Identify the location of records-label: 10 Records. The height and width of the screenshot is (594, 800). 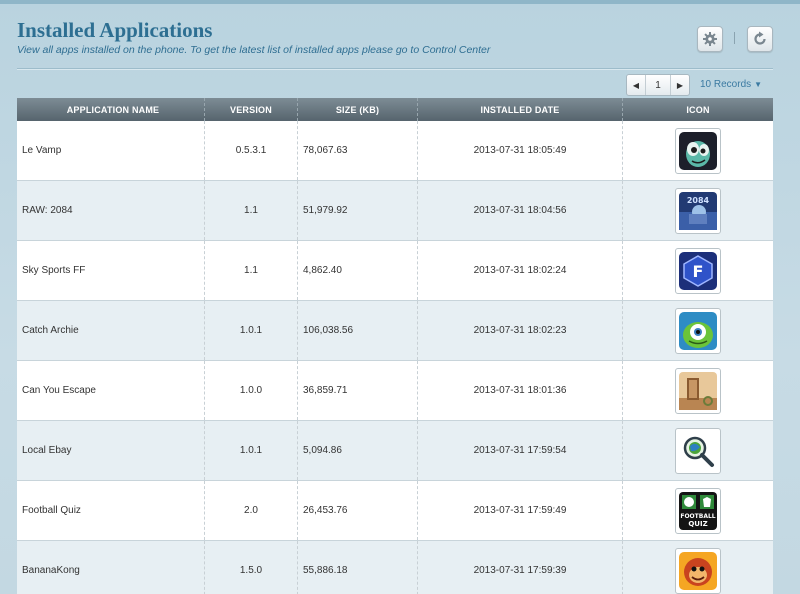
(726, 84).